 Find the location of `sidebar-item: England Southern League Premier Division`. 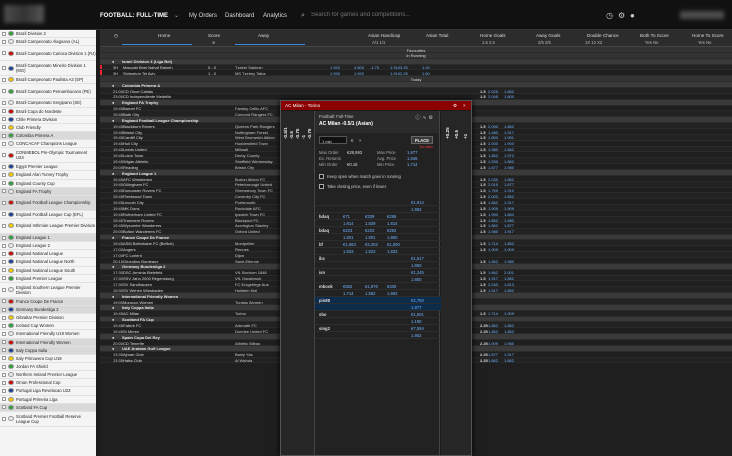

sidebar-item: England Southern League Premier Division is located at coordinates (48, 290).